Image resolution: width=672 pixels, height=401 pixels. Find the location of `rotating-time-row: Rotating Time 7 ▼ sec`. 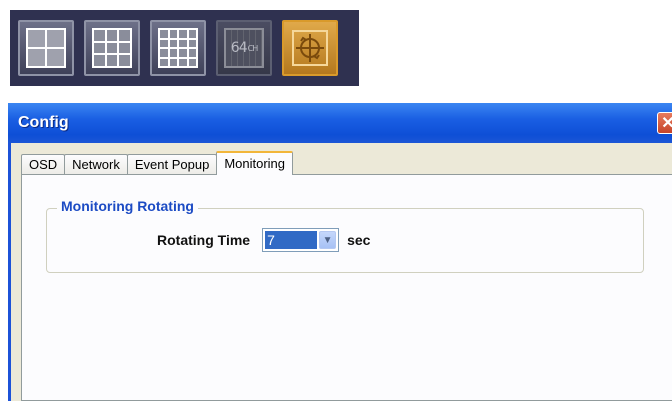

rotating-time-row: Rotating Time 7 ▼ sec is located at coordinates (263, 240).